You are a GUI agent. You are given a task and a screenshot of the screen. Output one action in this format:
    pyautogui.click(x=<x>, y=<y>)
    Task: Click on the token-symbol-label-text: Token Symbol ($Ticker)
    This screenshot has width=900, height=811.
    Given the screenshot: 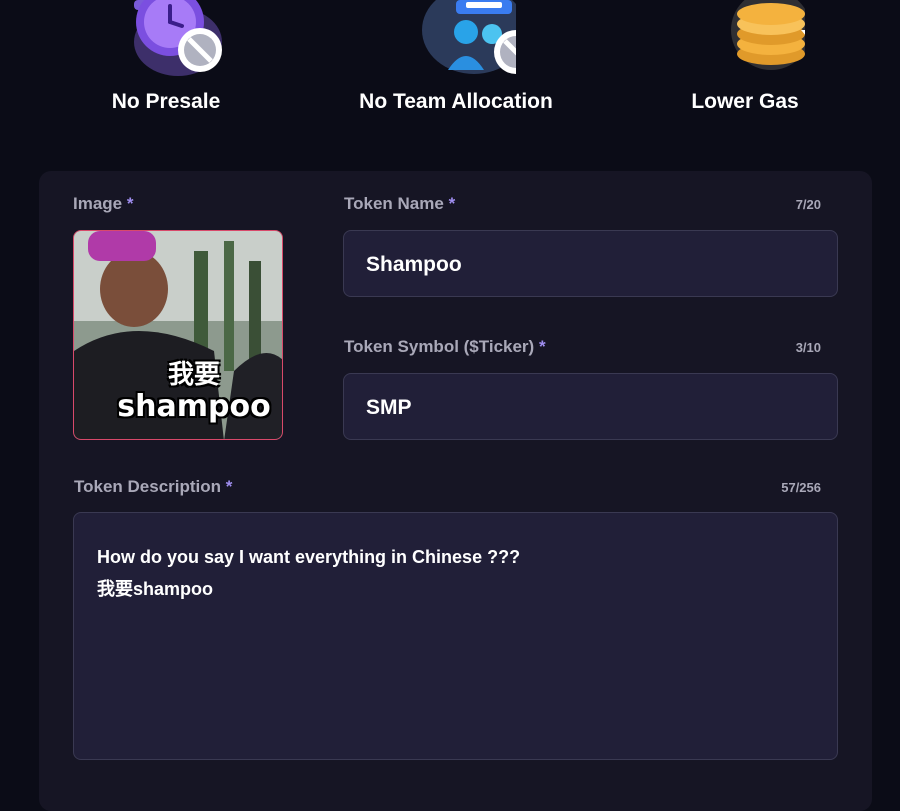 What is the action you would take?
    pyautogui.click(x=439, y=346)
    